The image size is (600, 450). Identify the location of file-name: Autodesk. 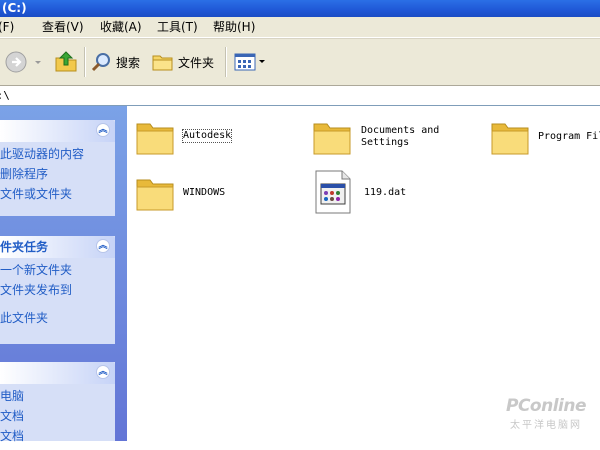
(207, 136).